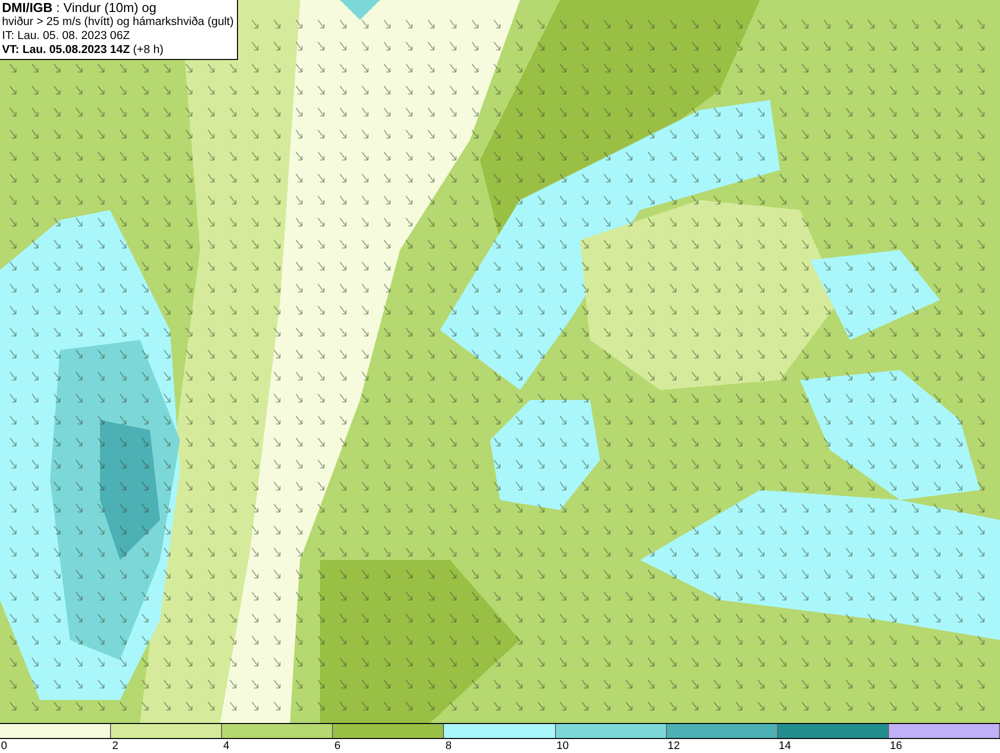  I want to click on header-line: hviður > 25 m/s (hvítt) og hámarkshviða (gult), so click(118, 22).